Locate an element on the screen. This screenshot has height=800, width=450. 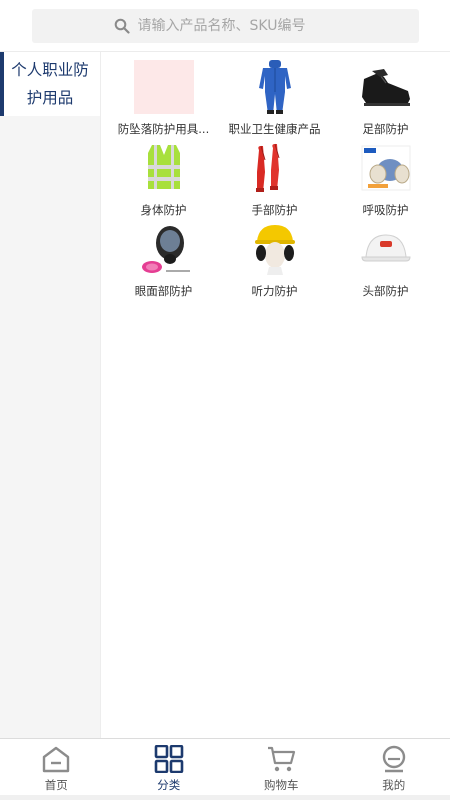
tab-label: 首页 is located at coordinates (56, 785).